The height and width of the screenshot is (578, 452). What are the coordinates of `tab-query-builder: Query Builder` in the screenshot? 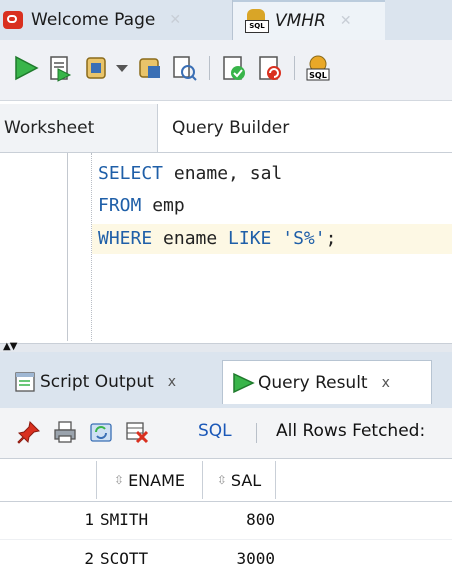 It's located at (262, 128).